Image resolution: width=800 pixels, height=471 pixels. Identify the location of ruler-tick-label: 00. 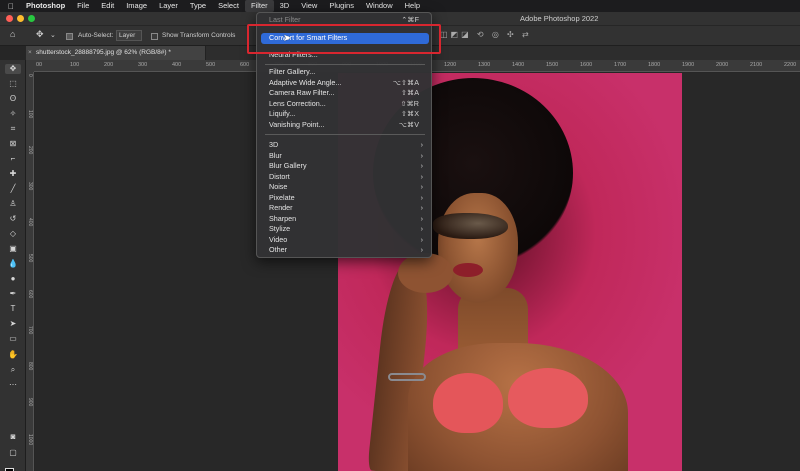
(39, 65).